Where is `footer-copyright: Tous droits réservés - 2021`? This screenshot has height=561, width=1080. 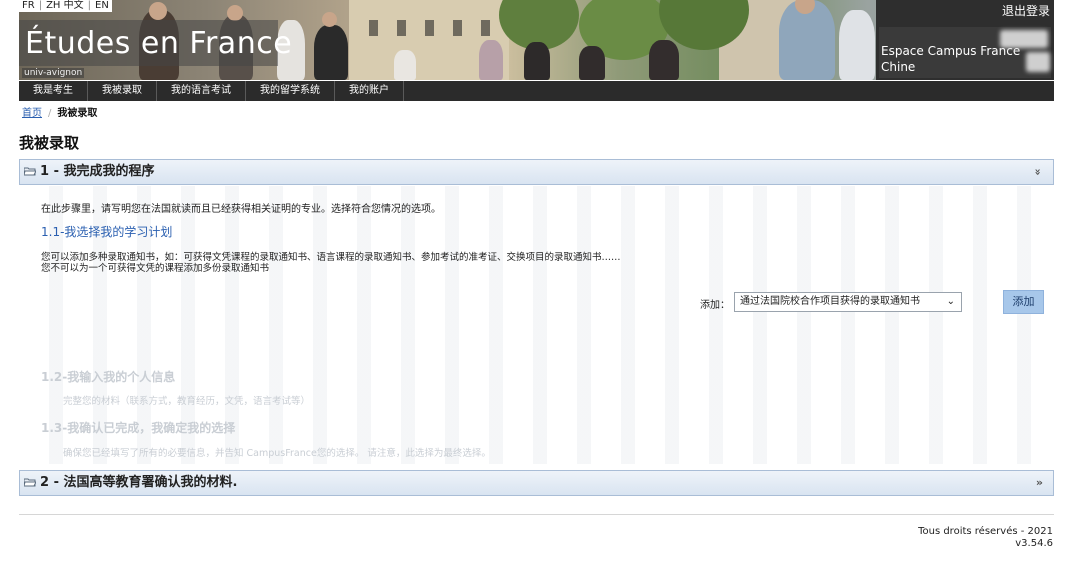 footer-copyright: Tous droits réservés - 2021 is located at coordinates (985, 531).